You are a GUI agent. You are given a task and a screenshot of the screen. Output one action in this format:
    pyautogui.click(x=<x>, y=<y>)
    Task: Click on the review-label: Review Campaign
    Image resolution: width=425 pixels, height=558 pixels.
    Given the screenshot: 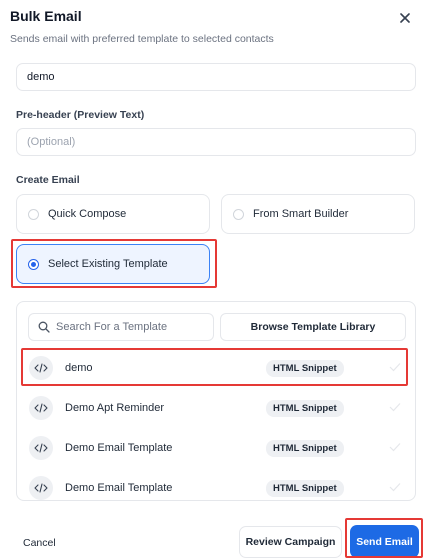 What is the action you would take?
    pyautogui.click(x=290, y=542)
    